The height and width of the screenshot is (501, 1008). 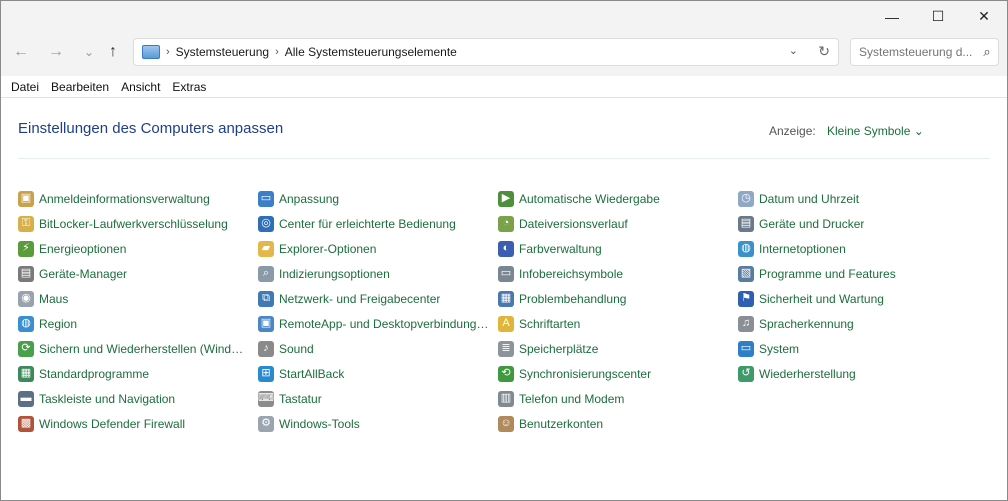 I want to click on control-panel-item-label: StartAllBack, so click(x=311, y=374).